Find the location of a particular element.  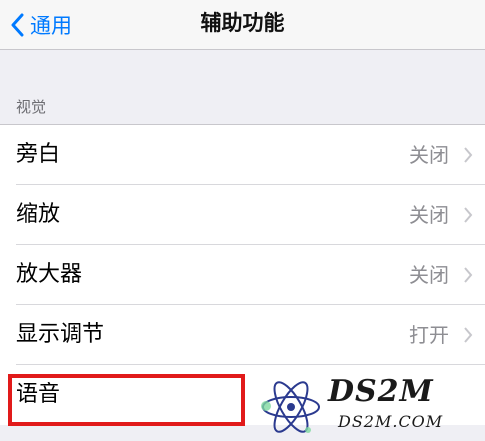

section-header-vision: 视觉 is located at coordinates (31, 107).